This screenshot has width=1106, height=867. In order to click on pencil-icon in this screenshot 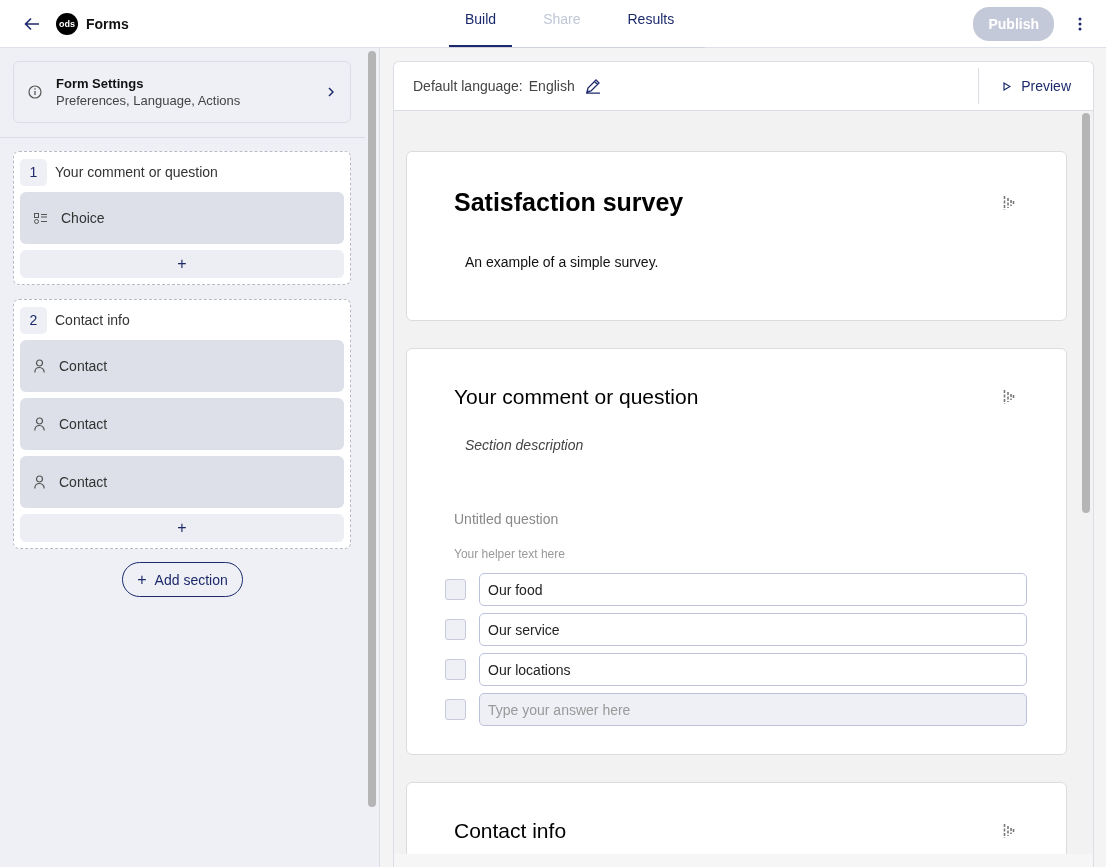, I will do `click(592, 86)`.